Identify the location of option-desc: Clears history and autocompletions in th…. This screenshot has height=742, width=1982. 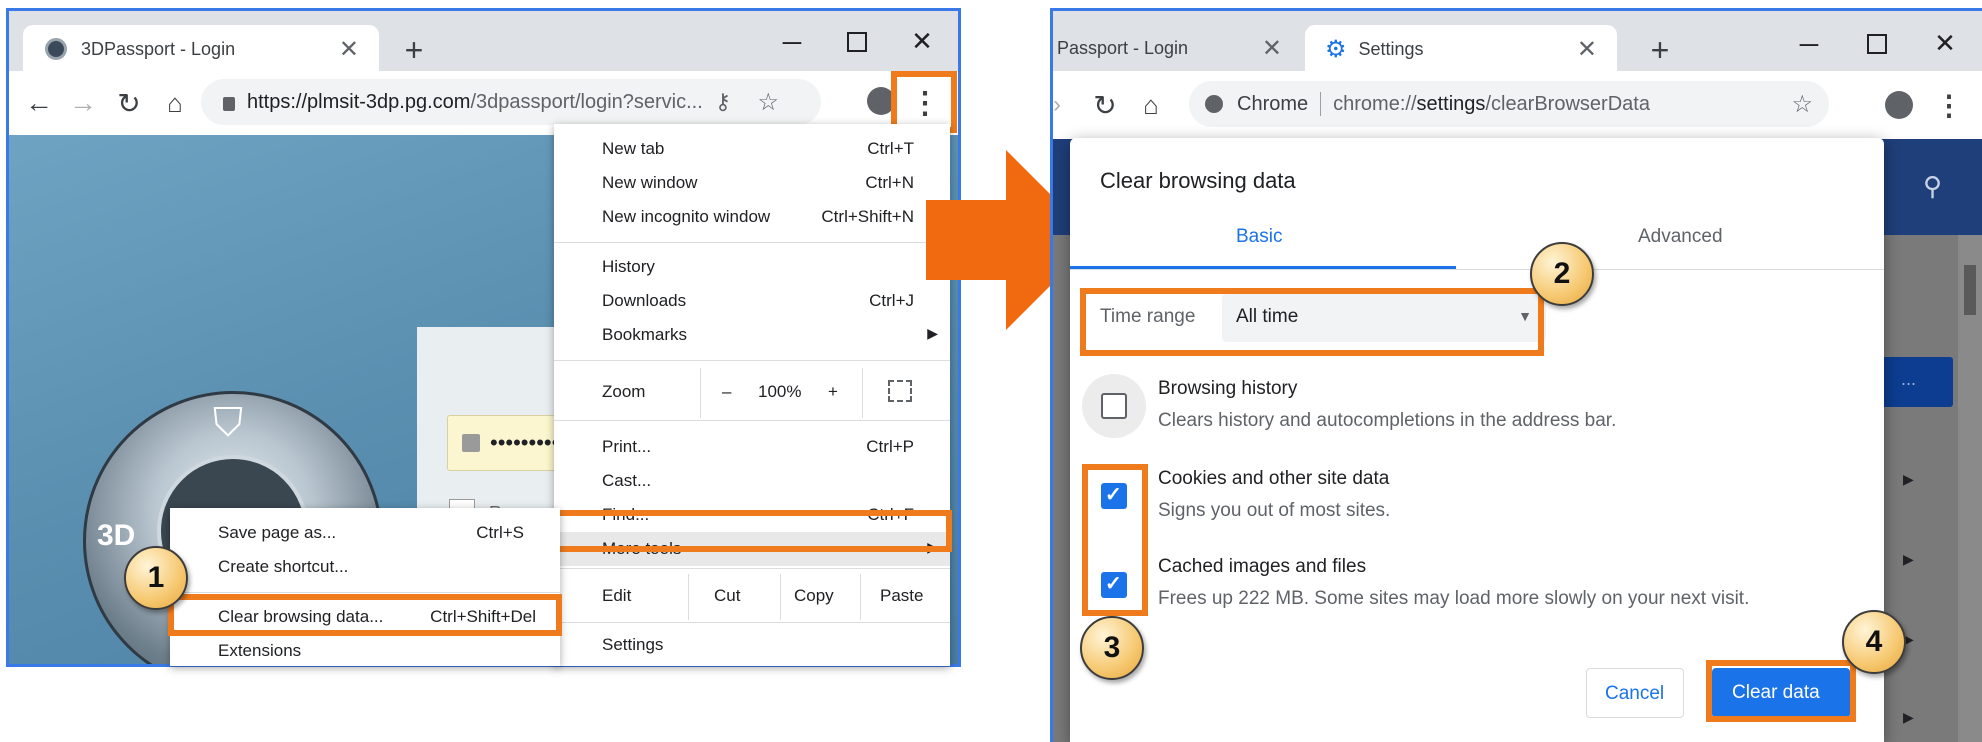
(1387, 420).